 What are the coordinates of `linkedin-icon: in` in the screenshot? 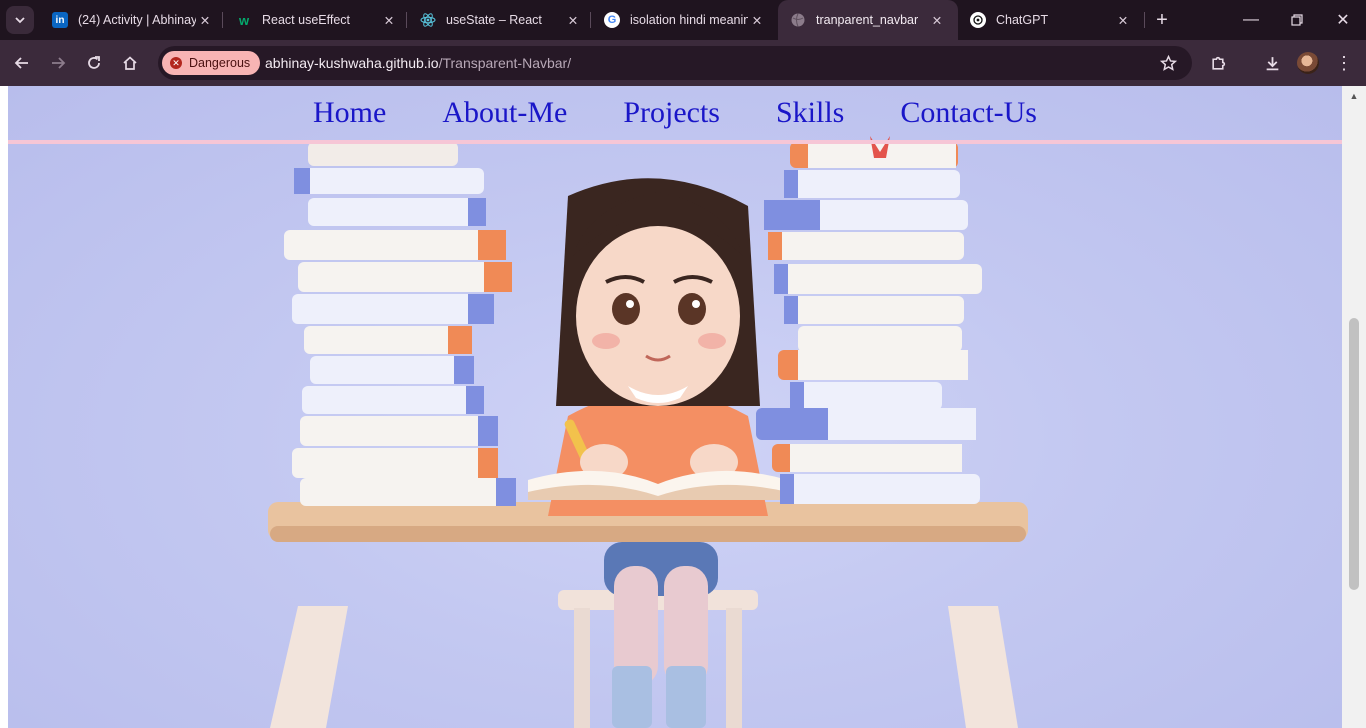 It's located at (60, 20).